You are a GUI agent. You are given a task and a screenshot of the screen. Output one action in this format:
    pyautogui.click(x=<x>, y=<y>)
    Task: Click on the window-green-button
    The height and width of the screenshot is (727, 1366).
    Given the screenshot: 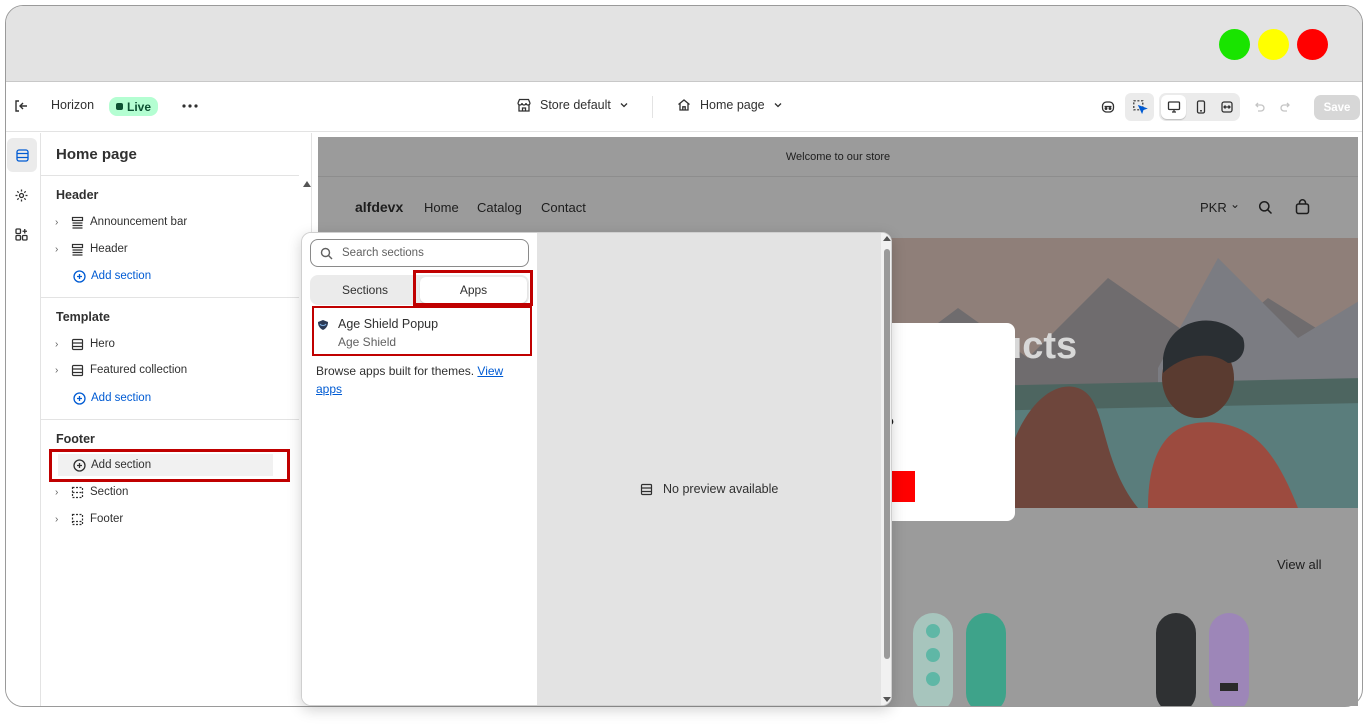 What is the action you would take?
    pyautogui.click(x=1234, y=44)
    